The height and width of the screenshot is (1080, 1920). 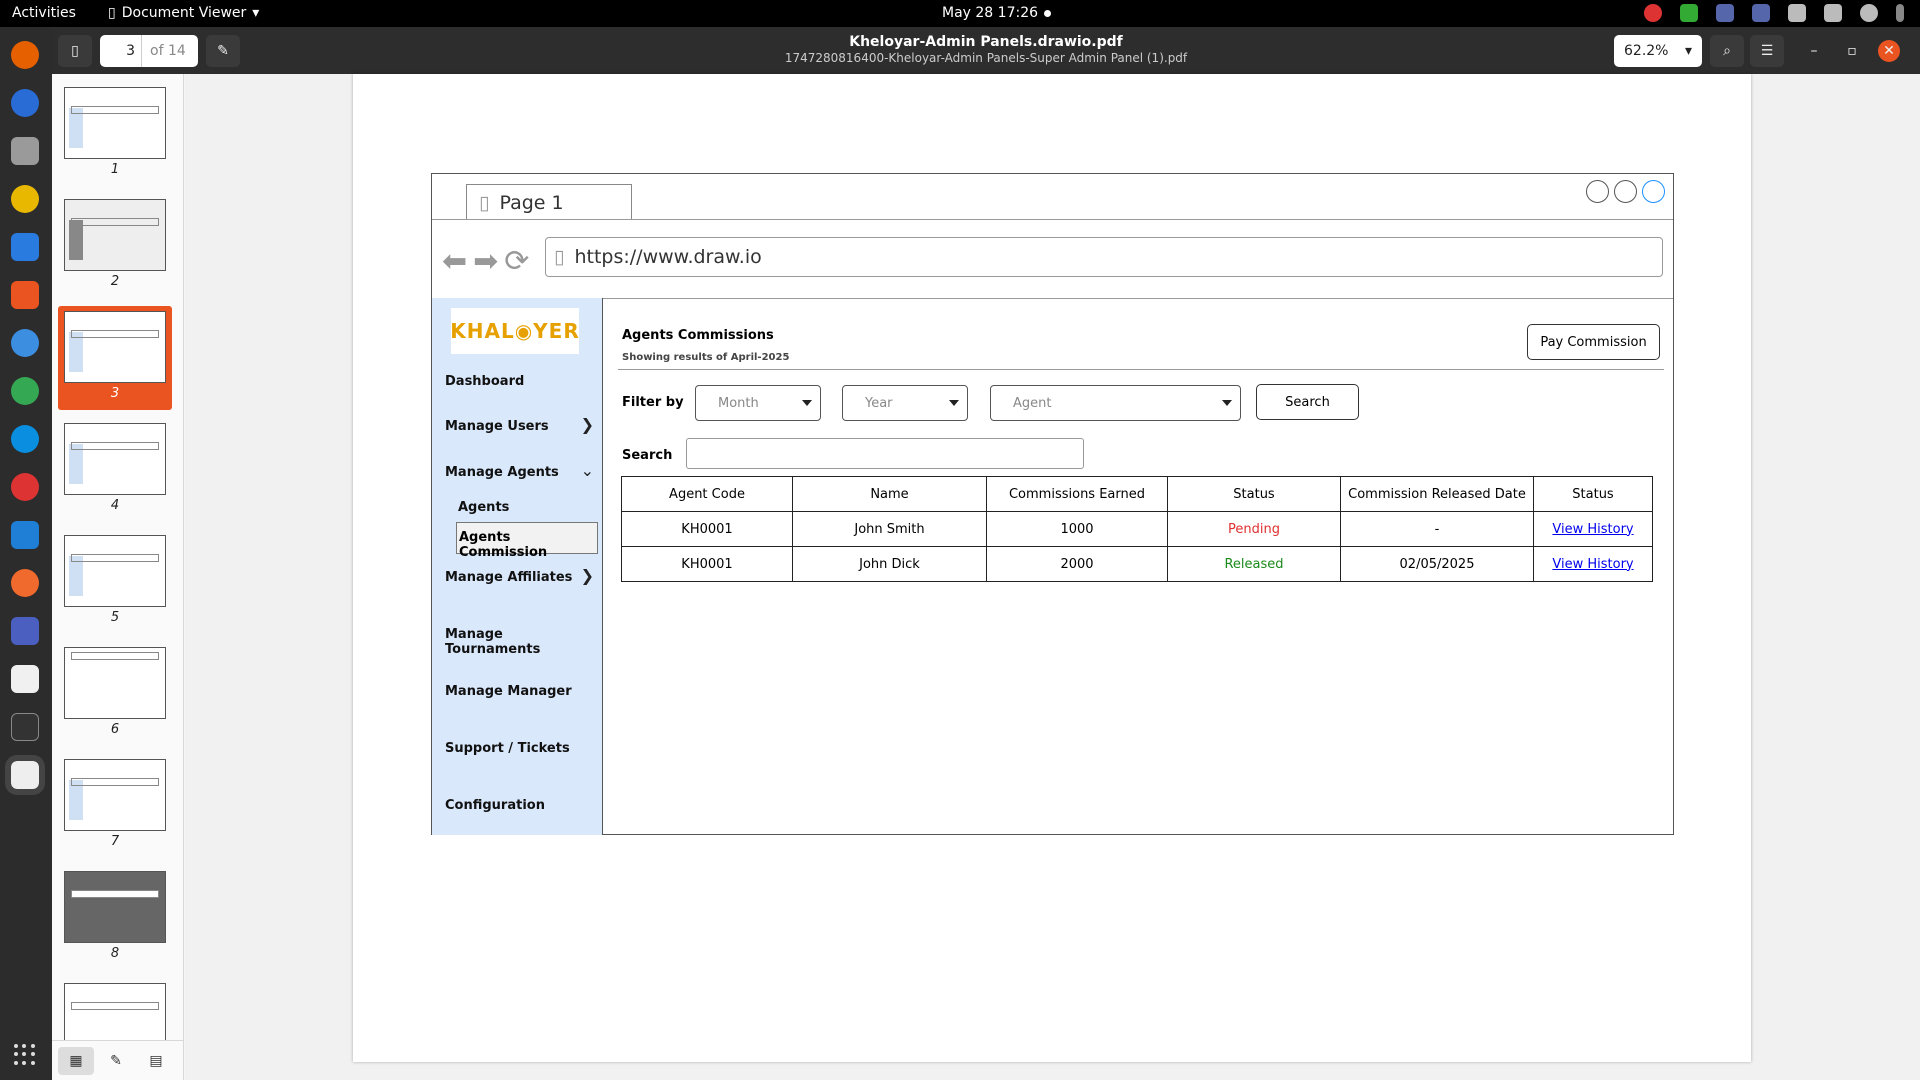 What do you see at coordinates (1900, 13) in the screenshot?
I see `chevron-down-icon` at bounding box center [1900, 13].